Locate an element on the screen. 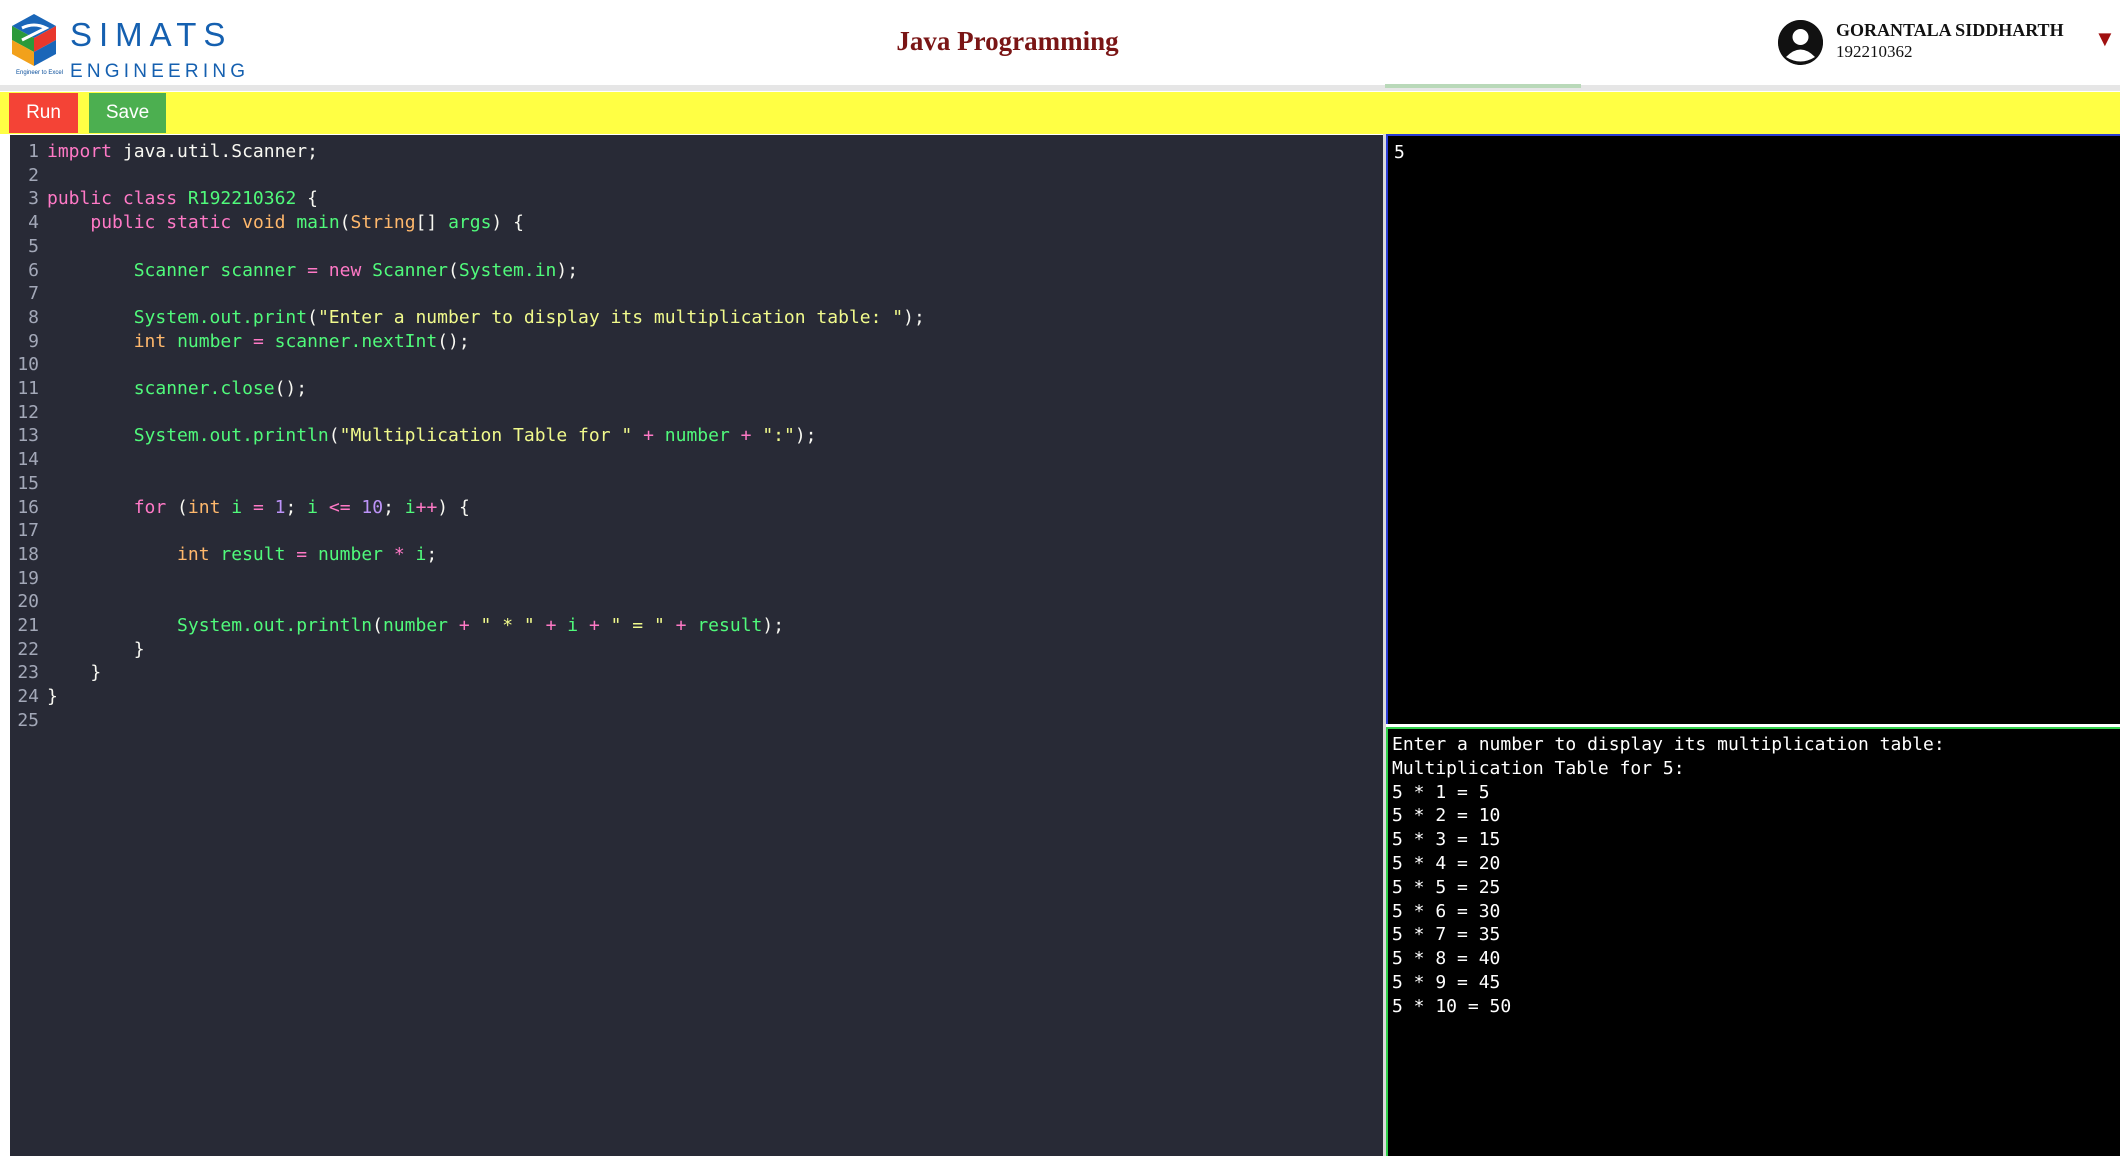 Image resolution: width=2120 pixels, height=1156 pixels. header-divider is located at coordinates (1060, 88).